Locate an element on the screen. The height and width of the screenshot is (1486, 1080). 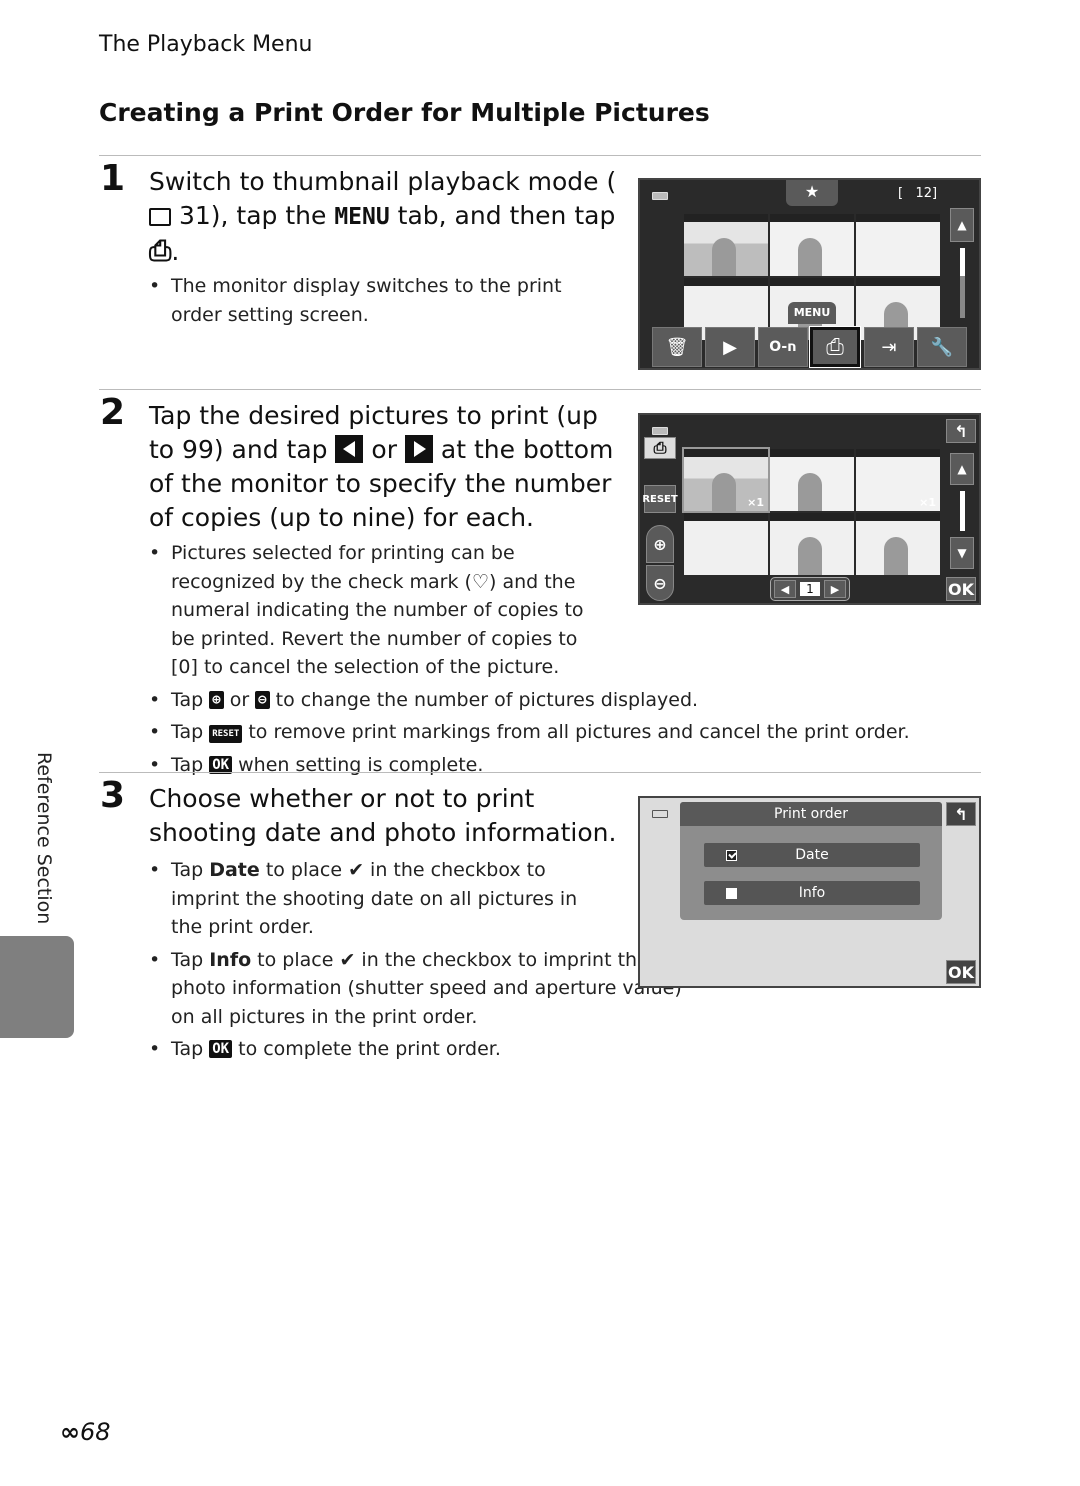
decrease-button: ◀ is located at coordinates (785, 589).